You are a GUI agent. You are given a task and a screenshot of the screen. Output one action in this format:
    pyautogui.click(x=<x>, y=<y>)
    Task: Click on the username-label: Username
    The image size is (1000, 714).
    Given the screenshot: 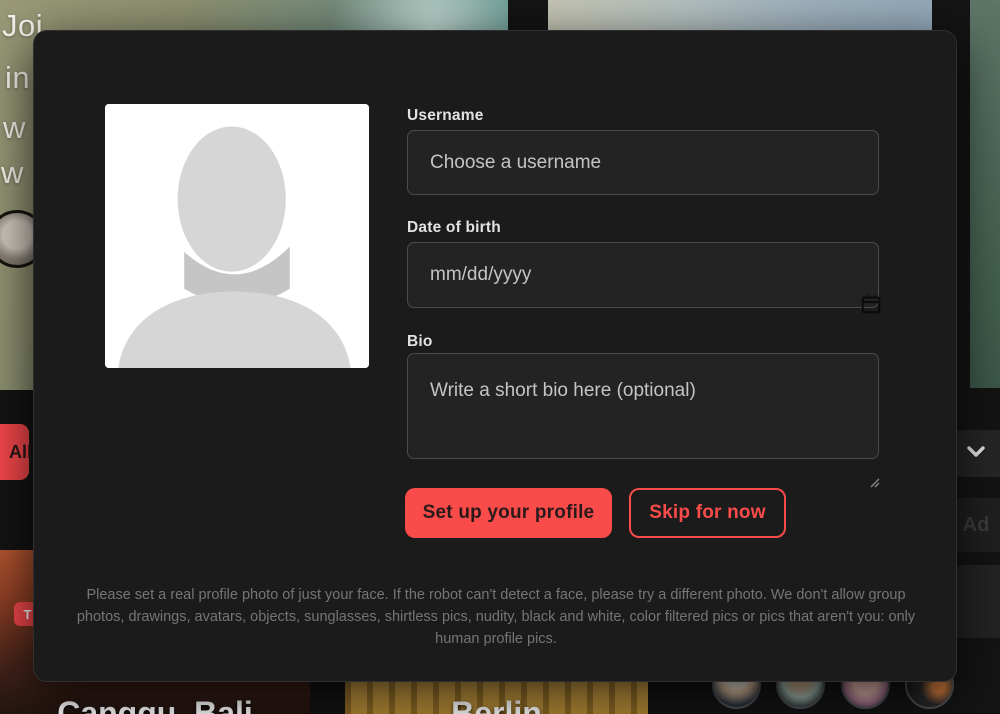 What is the action you would take?
    pyautogui.click(x=445, y=115)
    